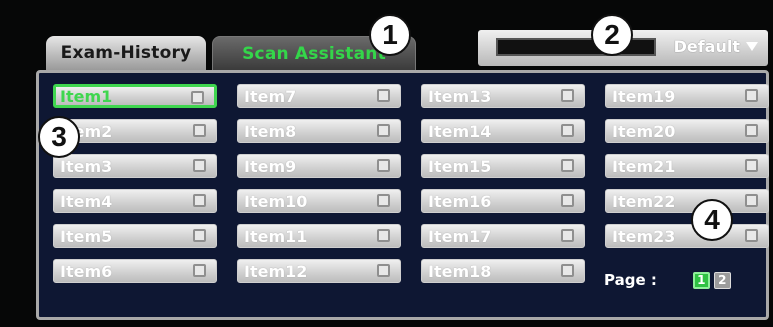 The image size is (773, 327). What do you see at coordinates (687, 236) in the screenshot?
I see `item-button: Item23` at bounding box center [687, 236].